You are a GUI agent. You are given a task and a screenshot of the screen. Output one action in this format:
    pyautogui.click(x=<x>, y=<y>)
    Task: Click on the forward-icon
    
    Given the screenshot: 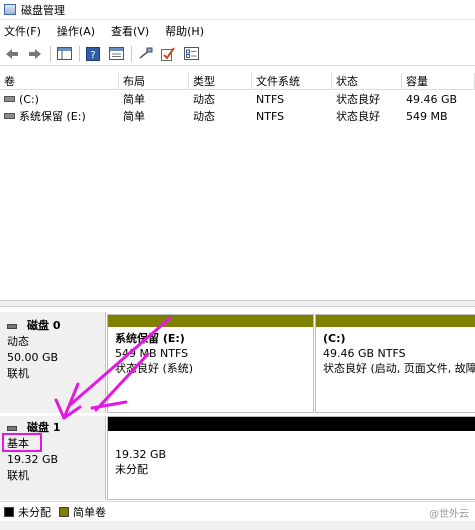 What is the action you would take?
    pyautogui.click(x=35, y=53)
    